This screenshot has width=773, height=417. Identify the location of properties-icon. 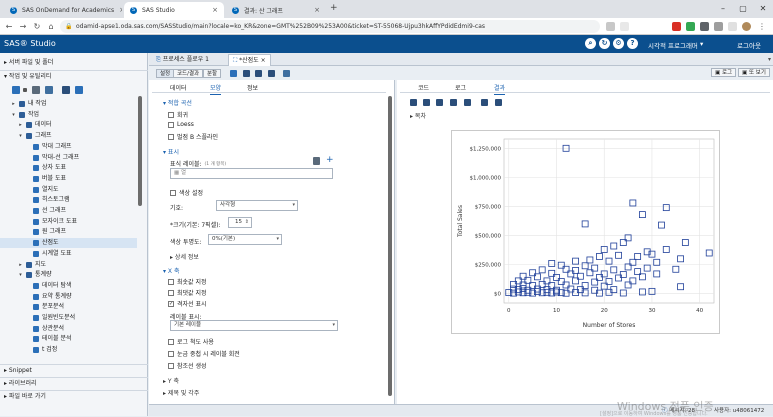
(49, 90).